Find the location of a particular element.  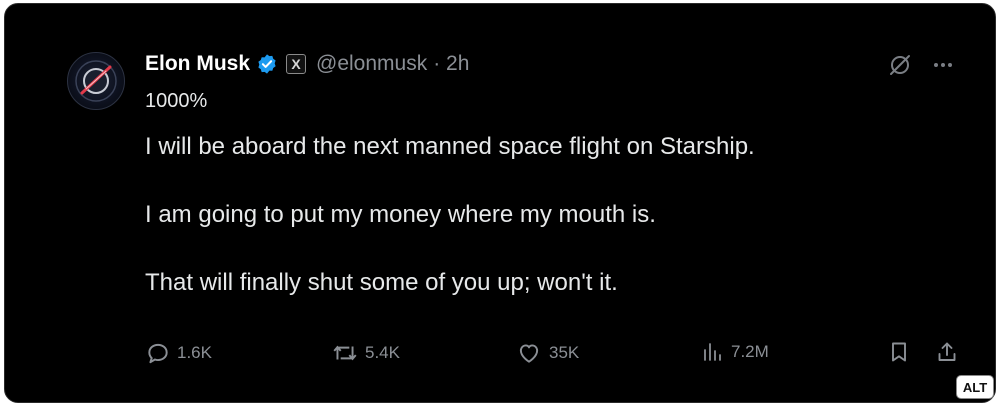

like-count: 35K is located at coordinates (564, 352).